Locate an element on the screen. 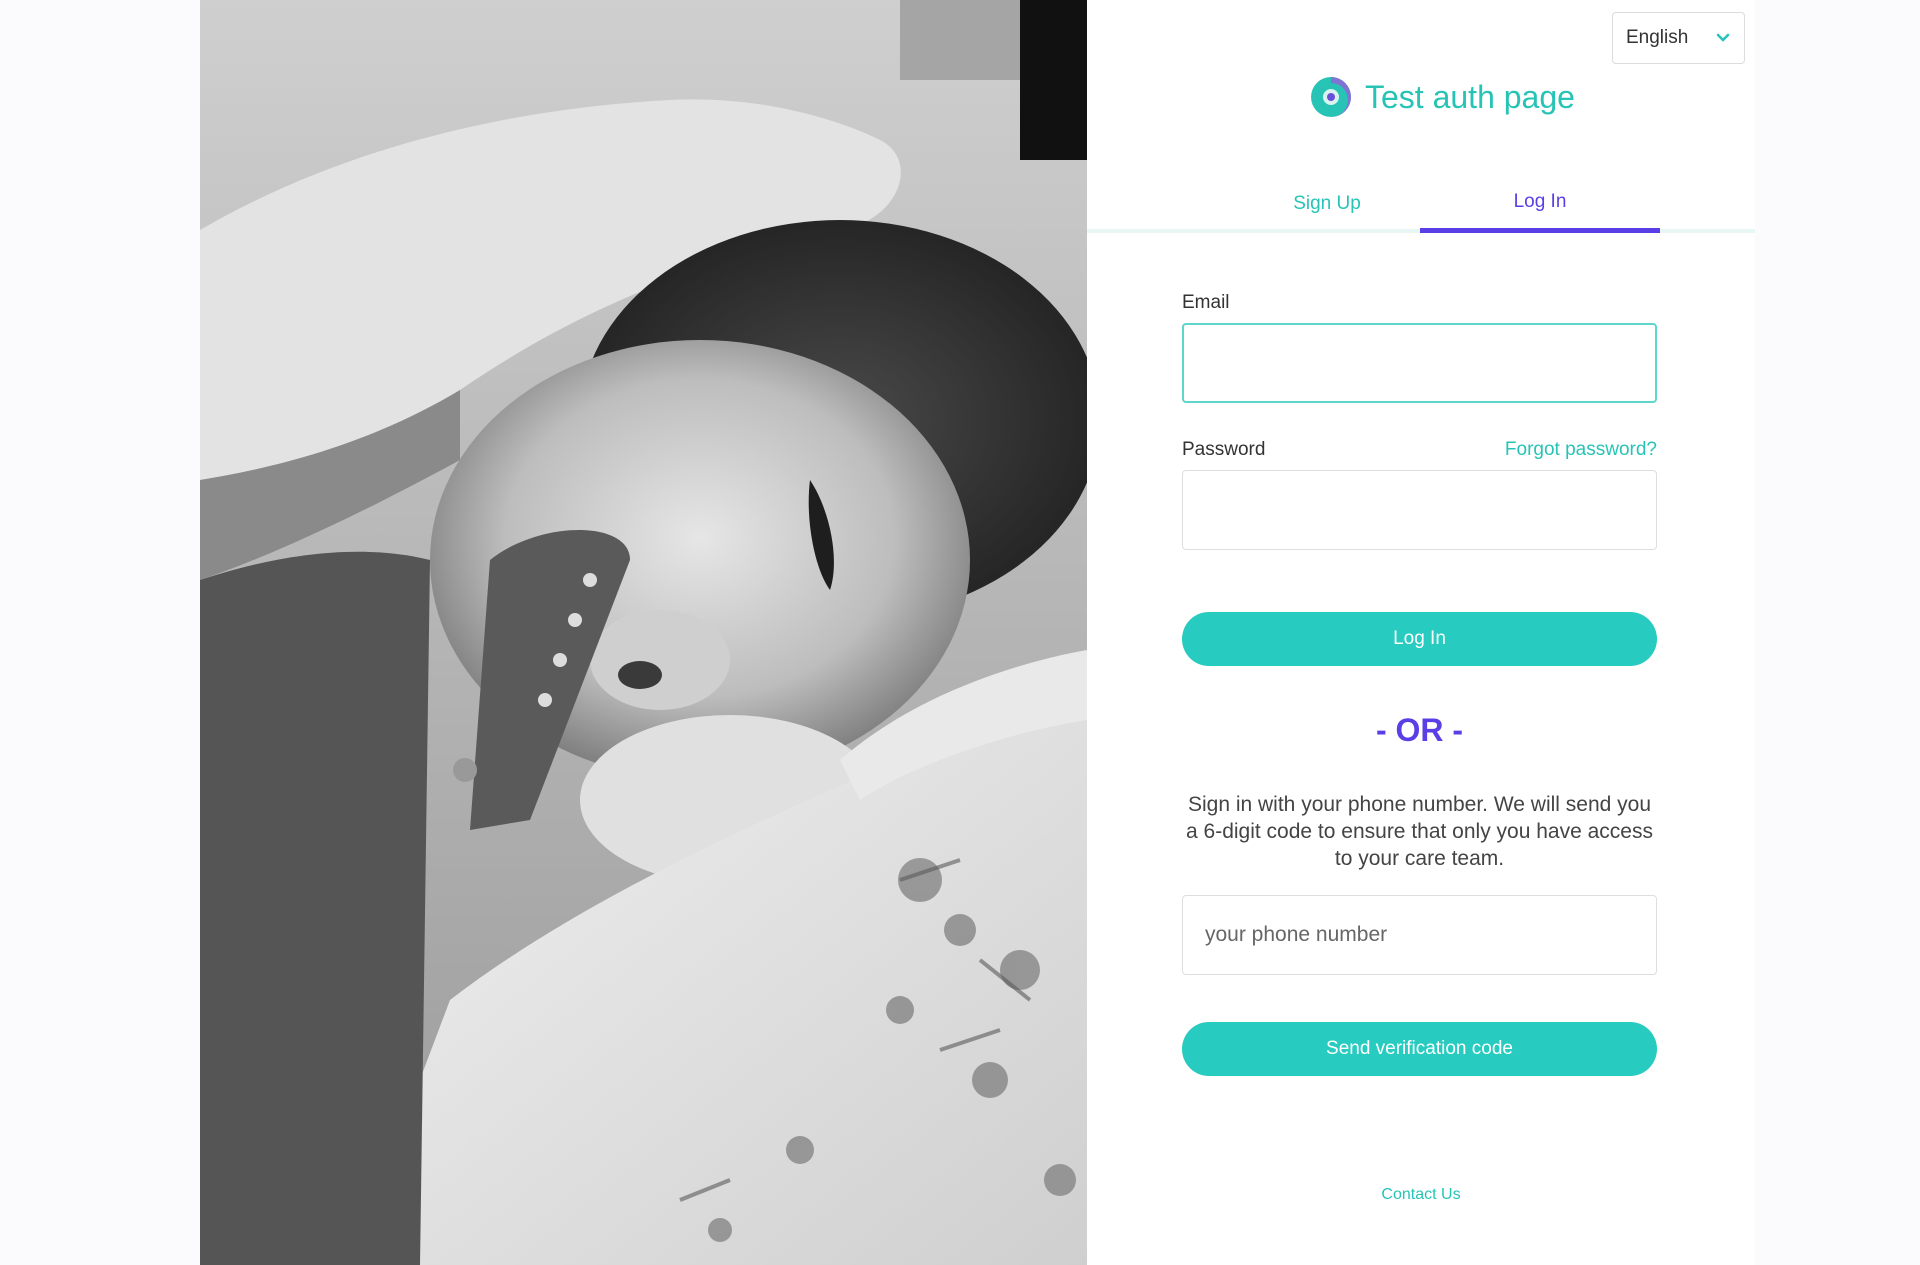 This screenshot has width=1920, height=1265. tab-log-in: Log In is located at coordinates (1540, 204).